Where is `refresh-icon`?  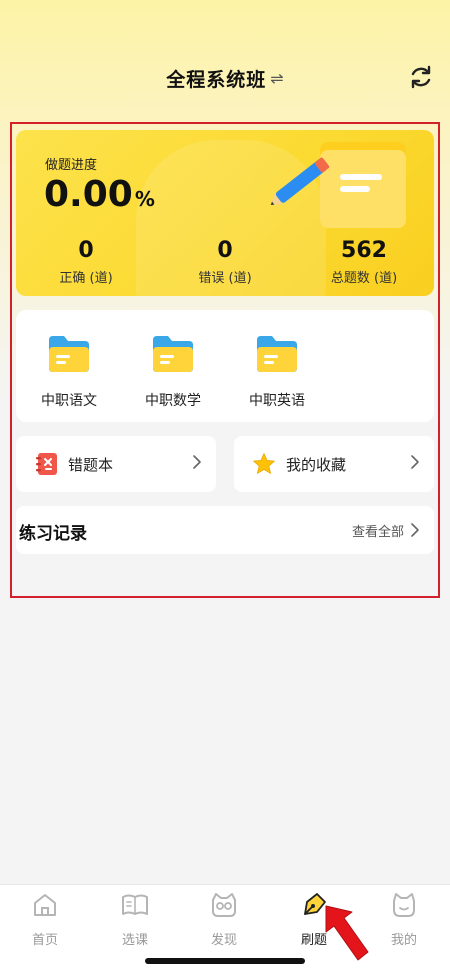
refresh-icon is located at coordinates (421, 77).